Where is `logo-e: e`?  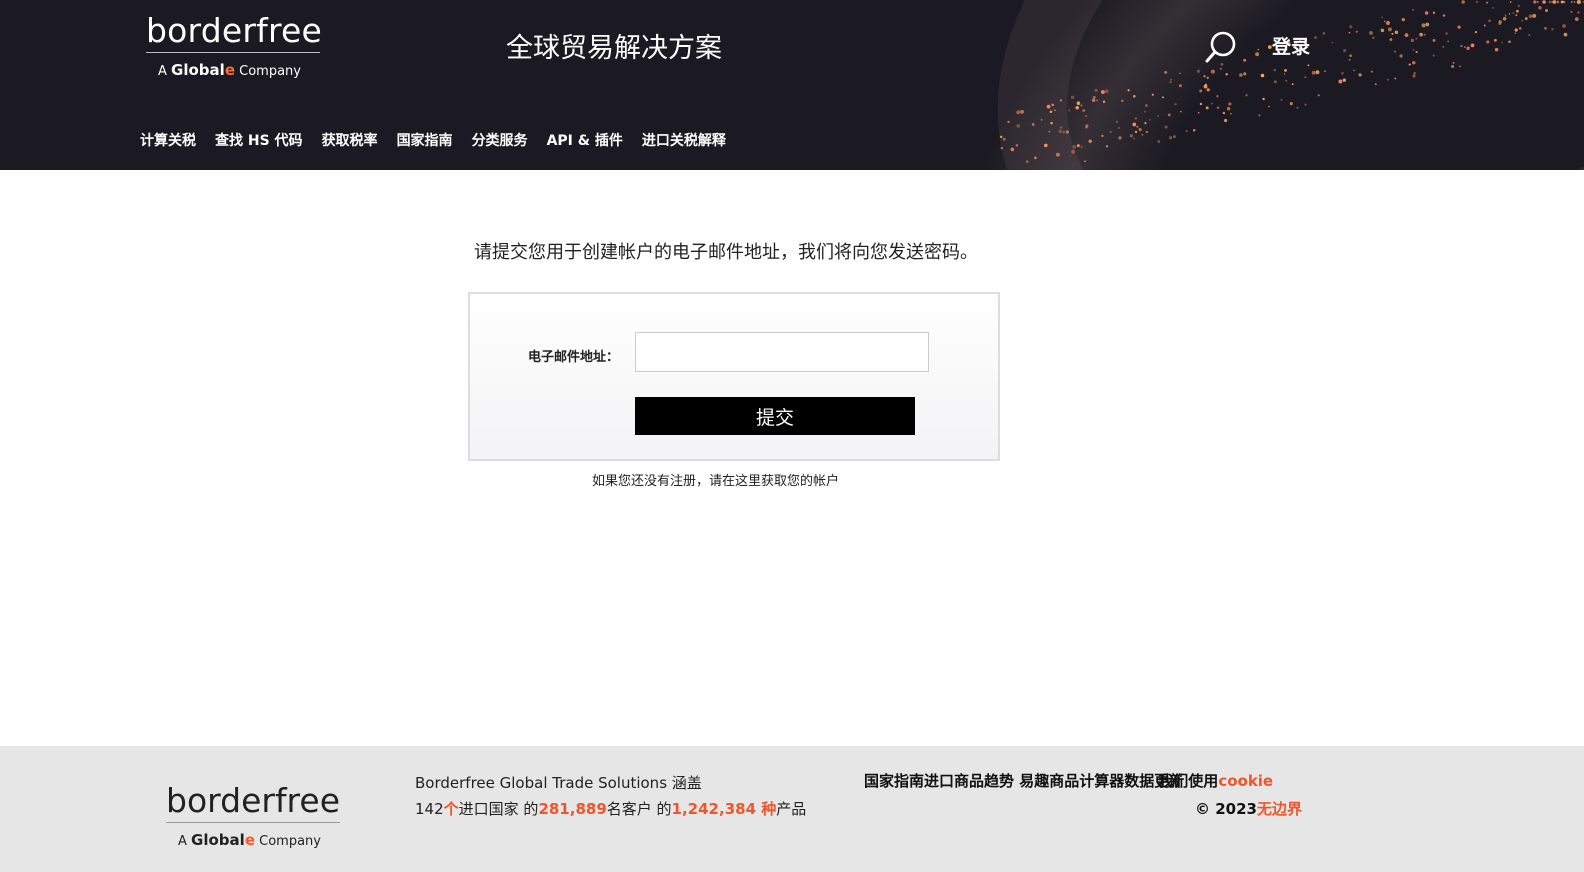
logo-e: e is located at coordinates (229, 70).